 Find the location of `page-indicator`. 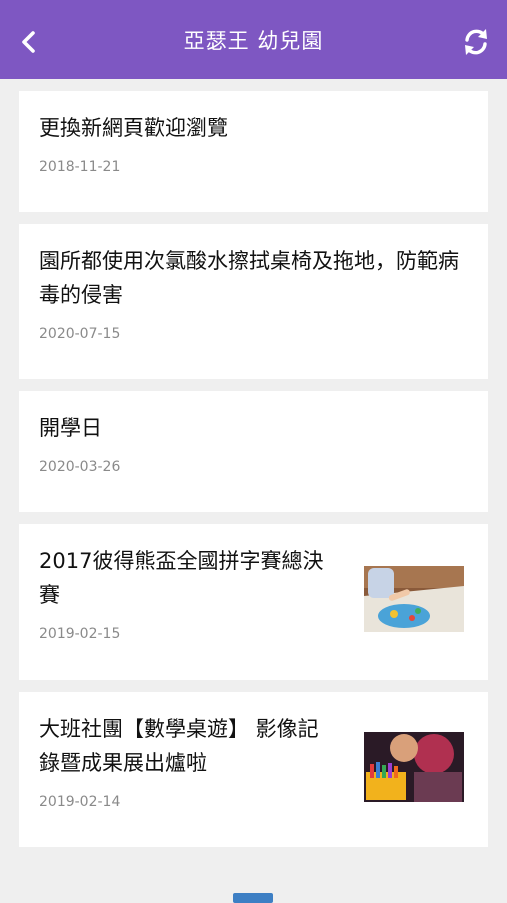

page-indicator is located at coordinates (253, 898).